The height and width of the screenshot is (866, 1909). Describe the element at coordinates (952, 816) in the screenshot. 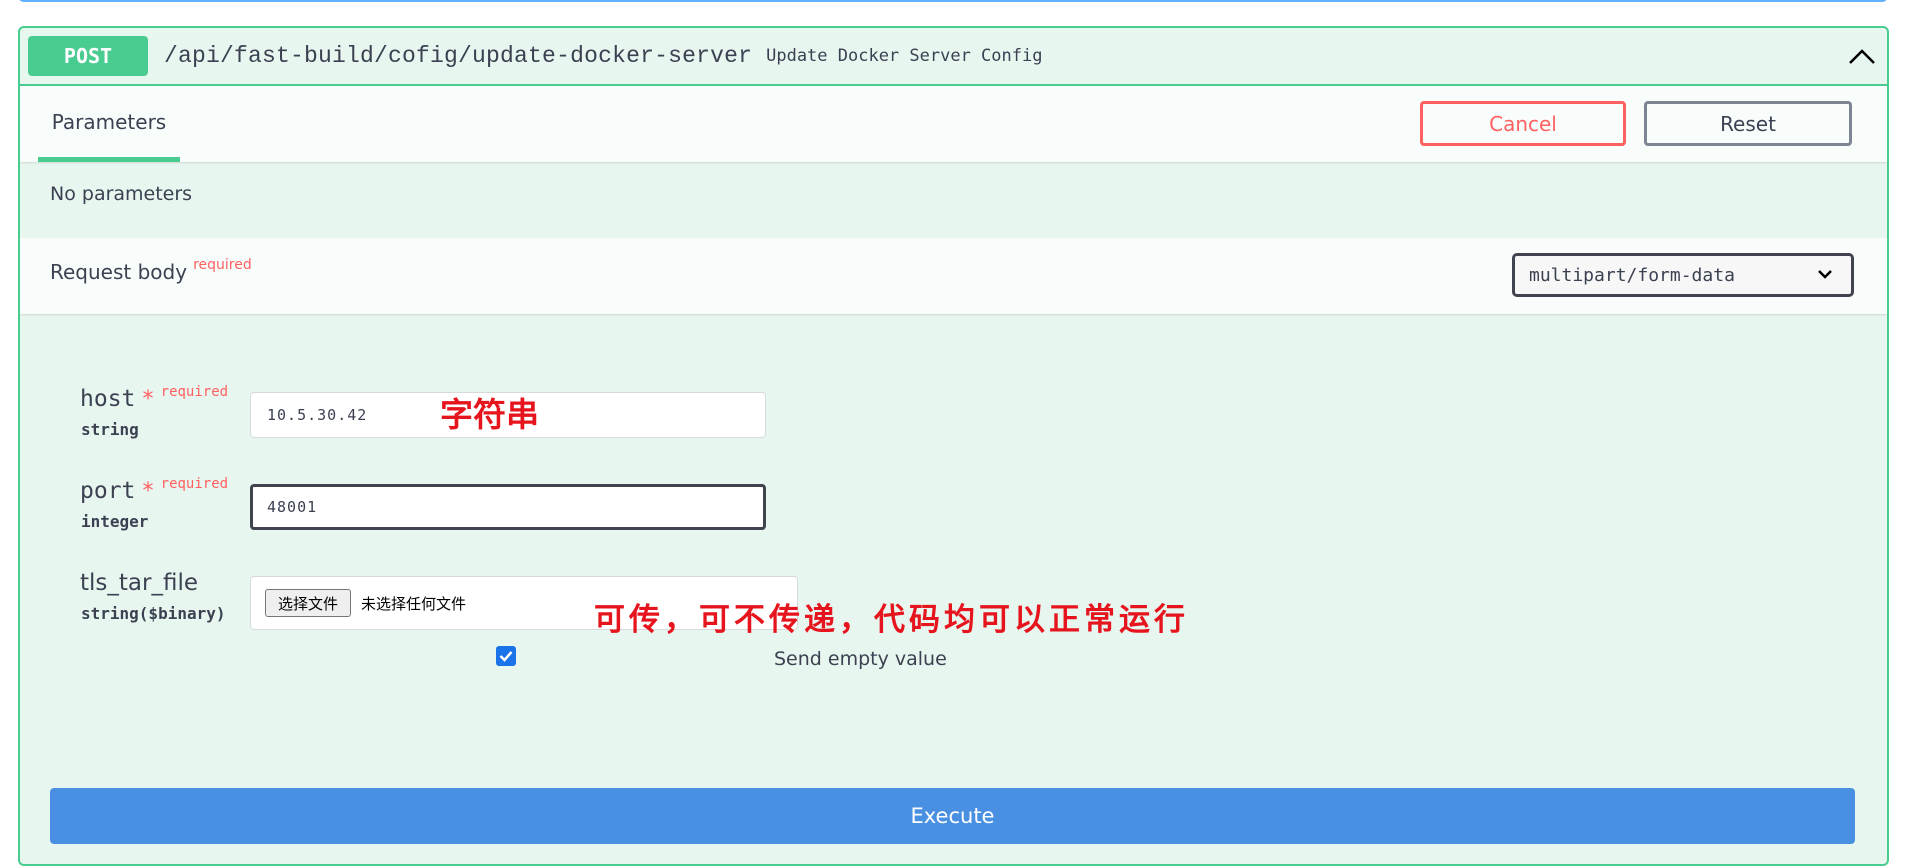

I see `execute-button: Execute` at that location.